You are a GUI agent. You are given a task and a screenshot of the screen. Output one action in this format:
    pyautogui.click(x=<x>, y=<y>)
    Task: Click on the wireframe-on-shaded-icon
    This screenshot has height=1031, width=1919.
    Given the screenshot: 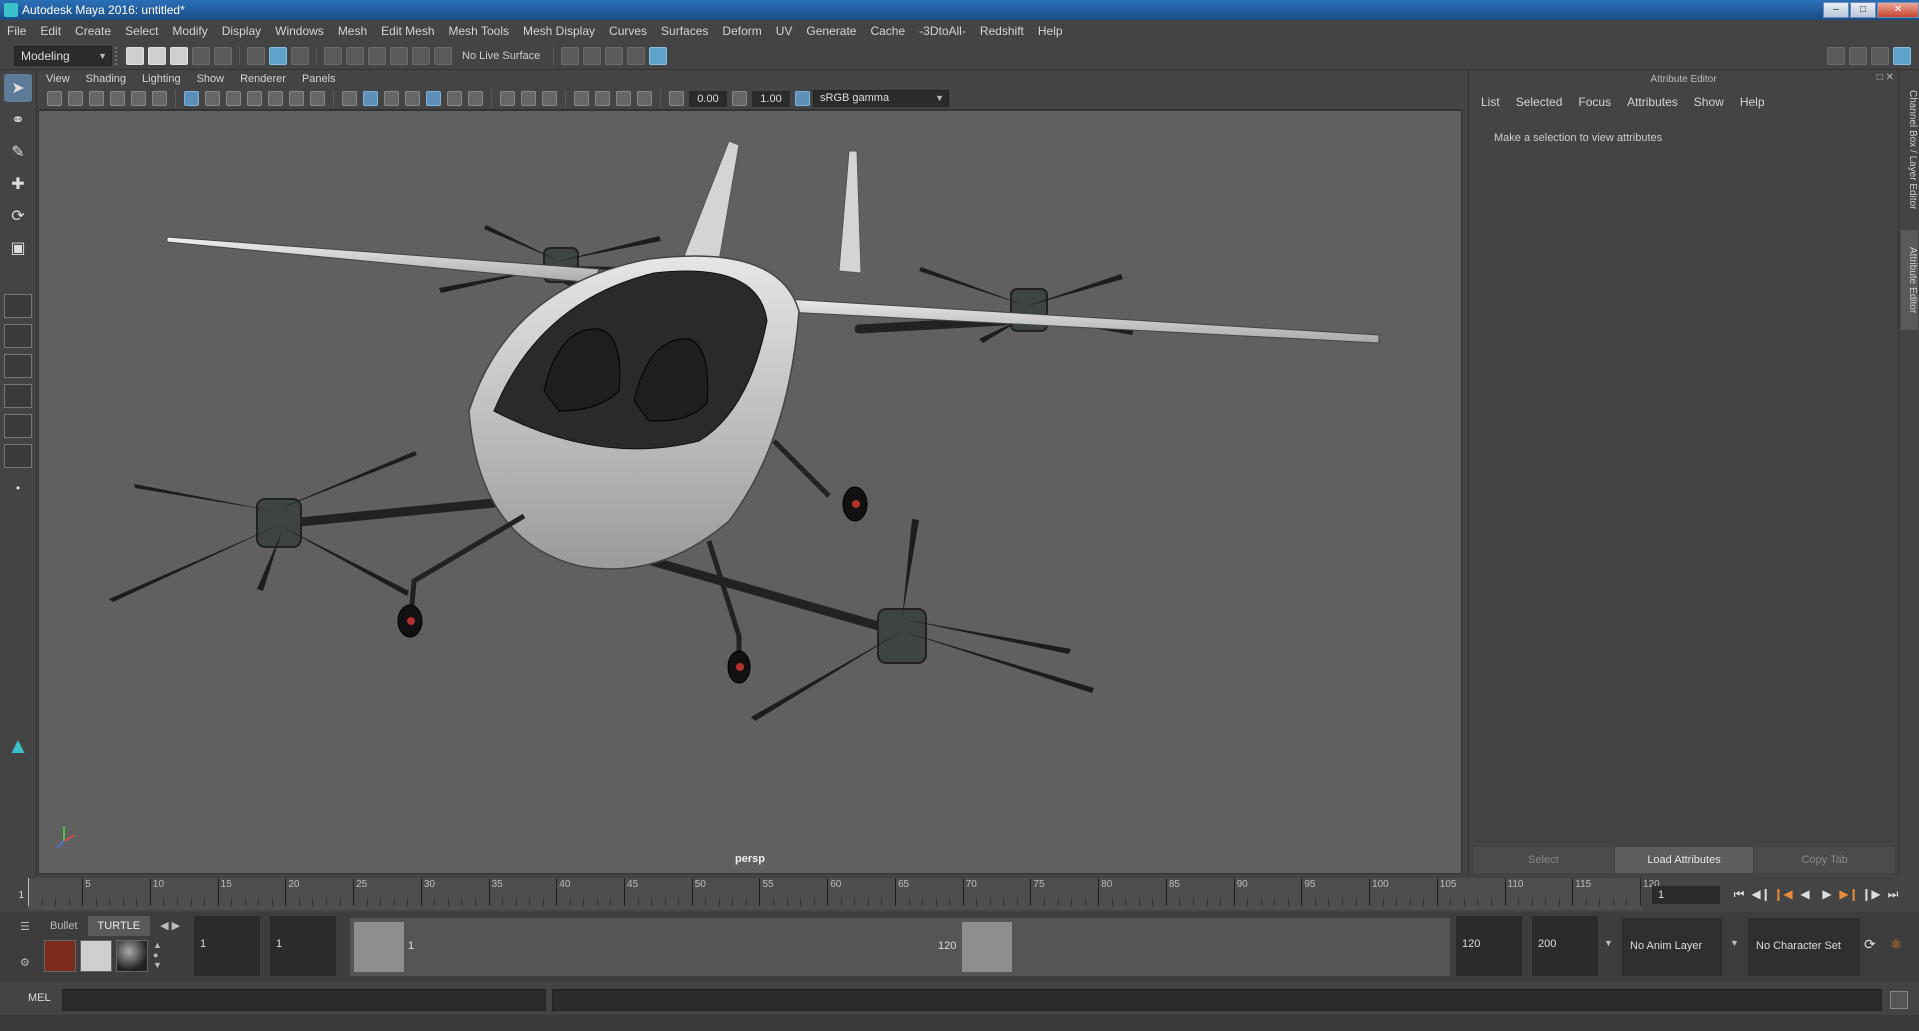 What is the action you would take?
    pyautogui.click(x=391, y=98)
    